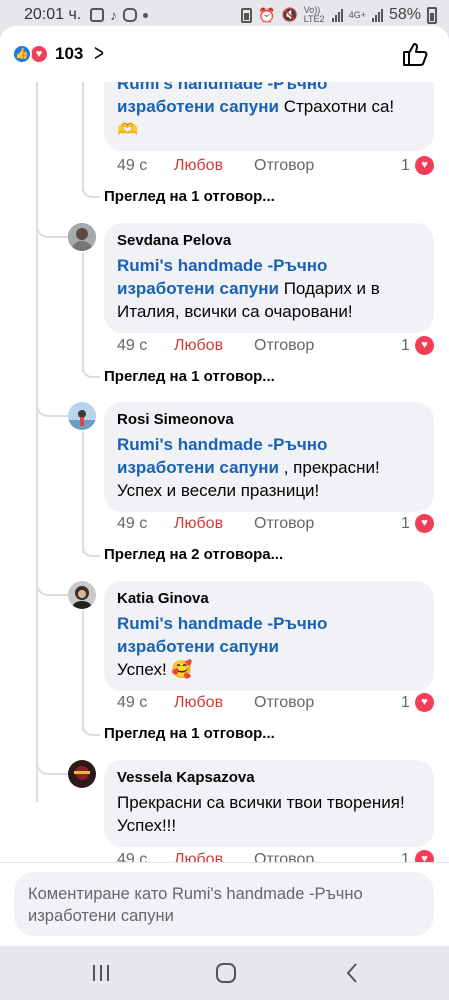  I want to click on status-right: ⏰ 🔇 Vo)) LTE2 4G+ 58%, so click(339, 15).